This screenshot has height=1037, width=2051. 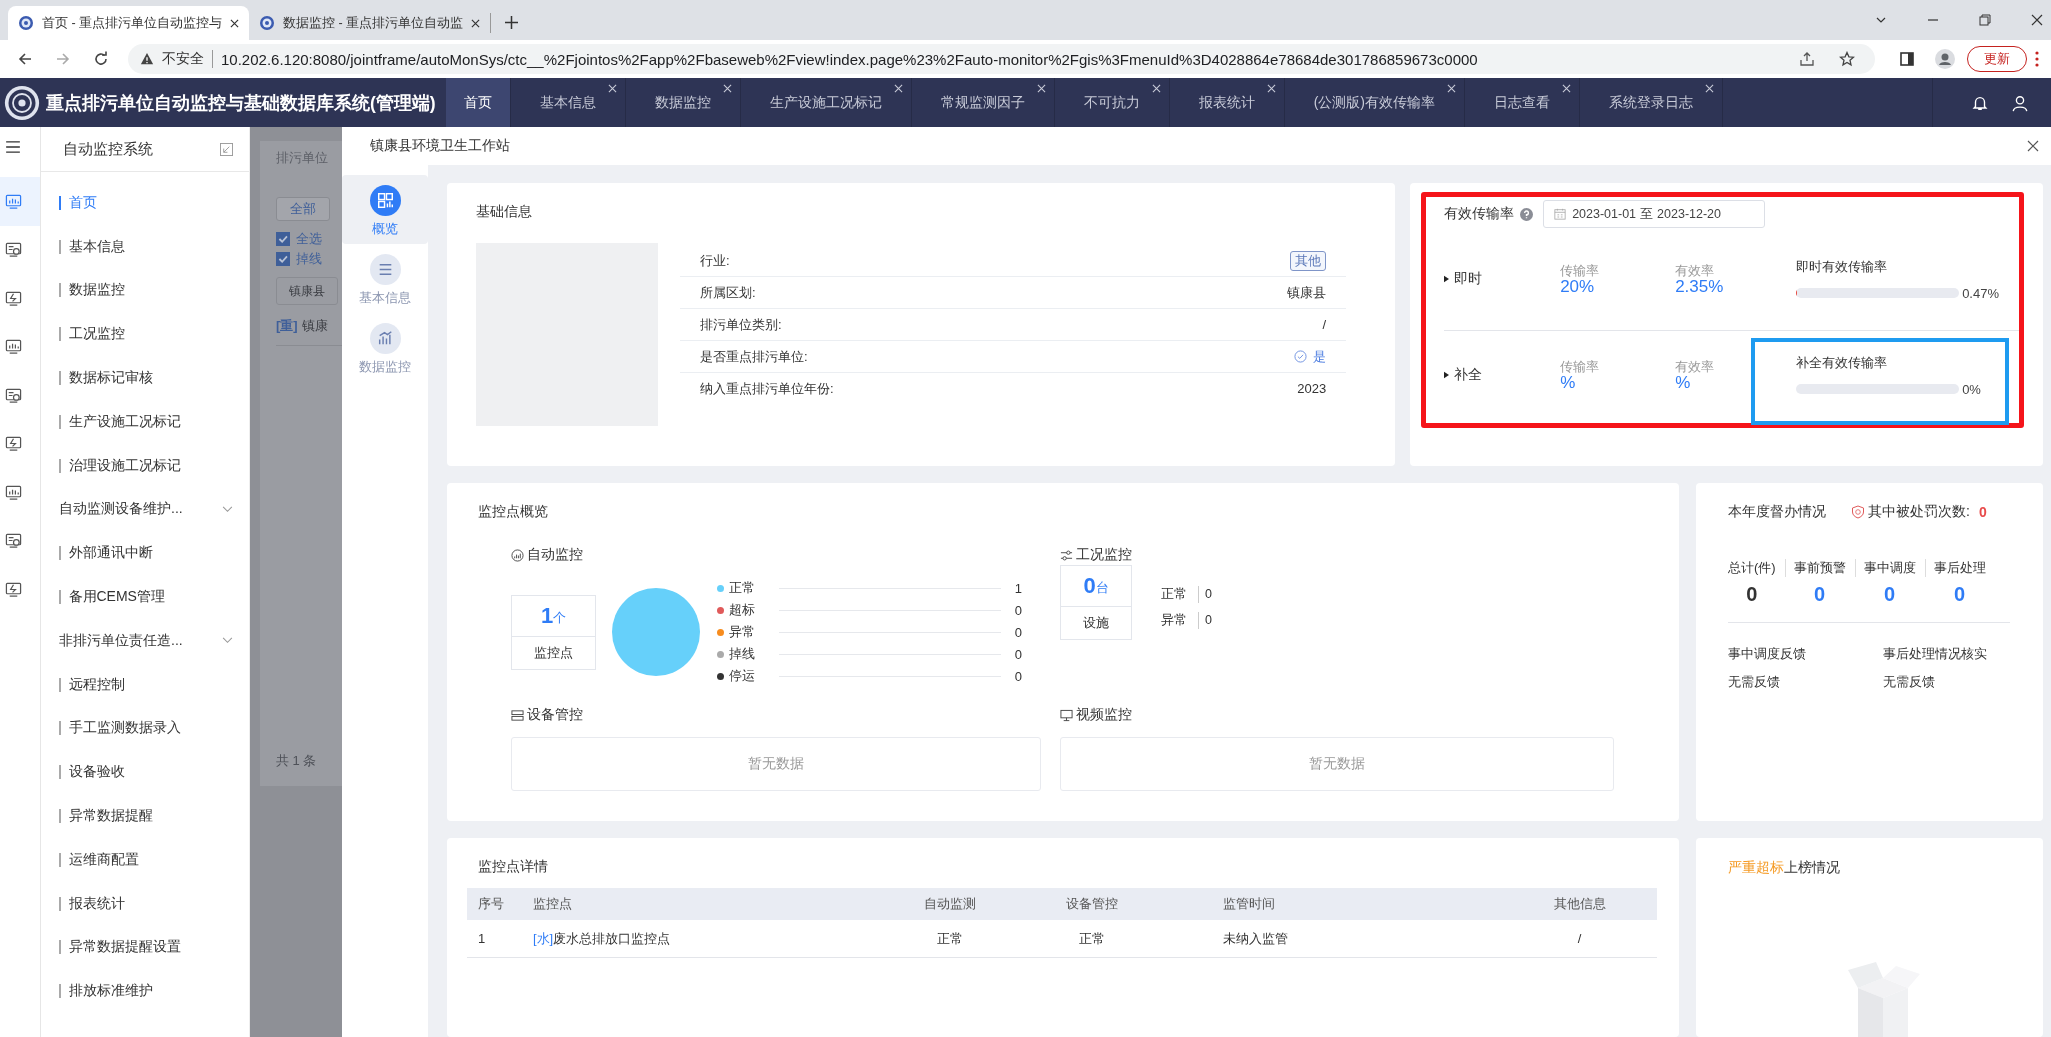 What do you see at coordinates (1651, 102) in the screenshot?
I see `tab-label: 系统登录日志` at bounding box center [1651, 102].